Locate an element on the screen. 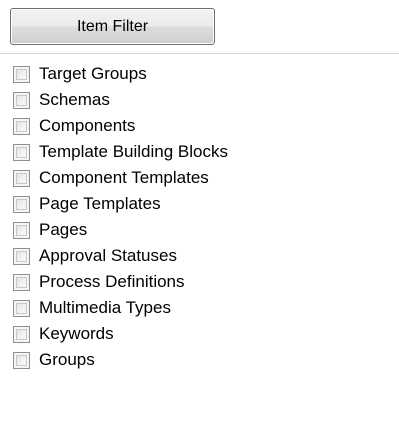 This screenshot has height=421, width=399. item-label: Component Templates is located at coordinates (124, 177).